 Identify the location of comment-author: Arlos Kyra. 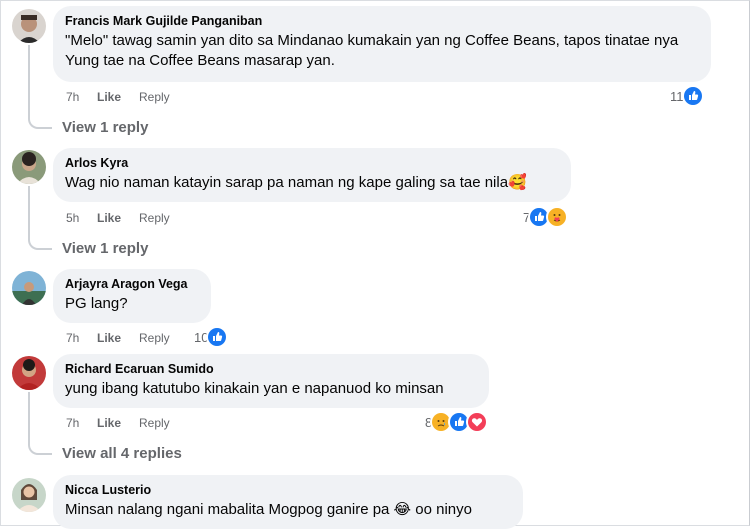
(312, 163).